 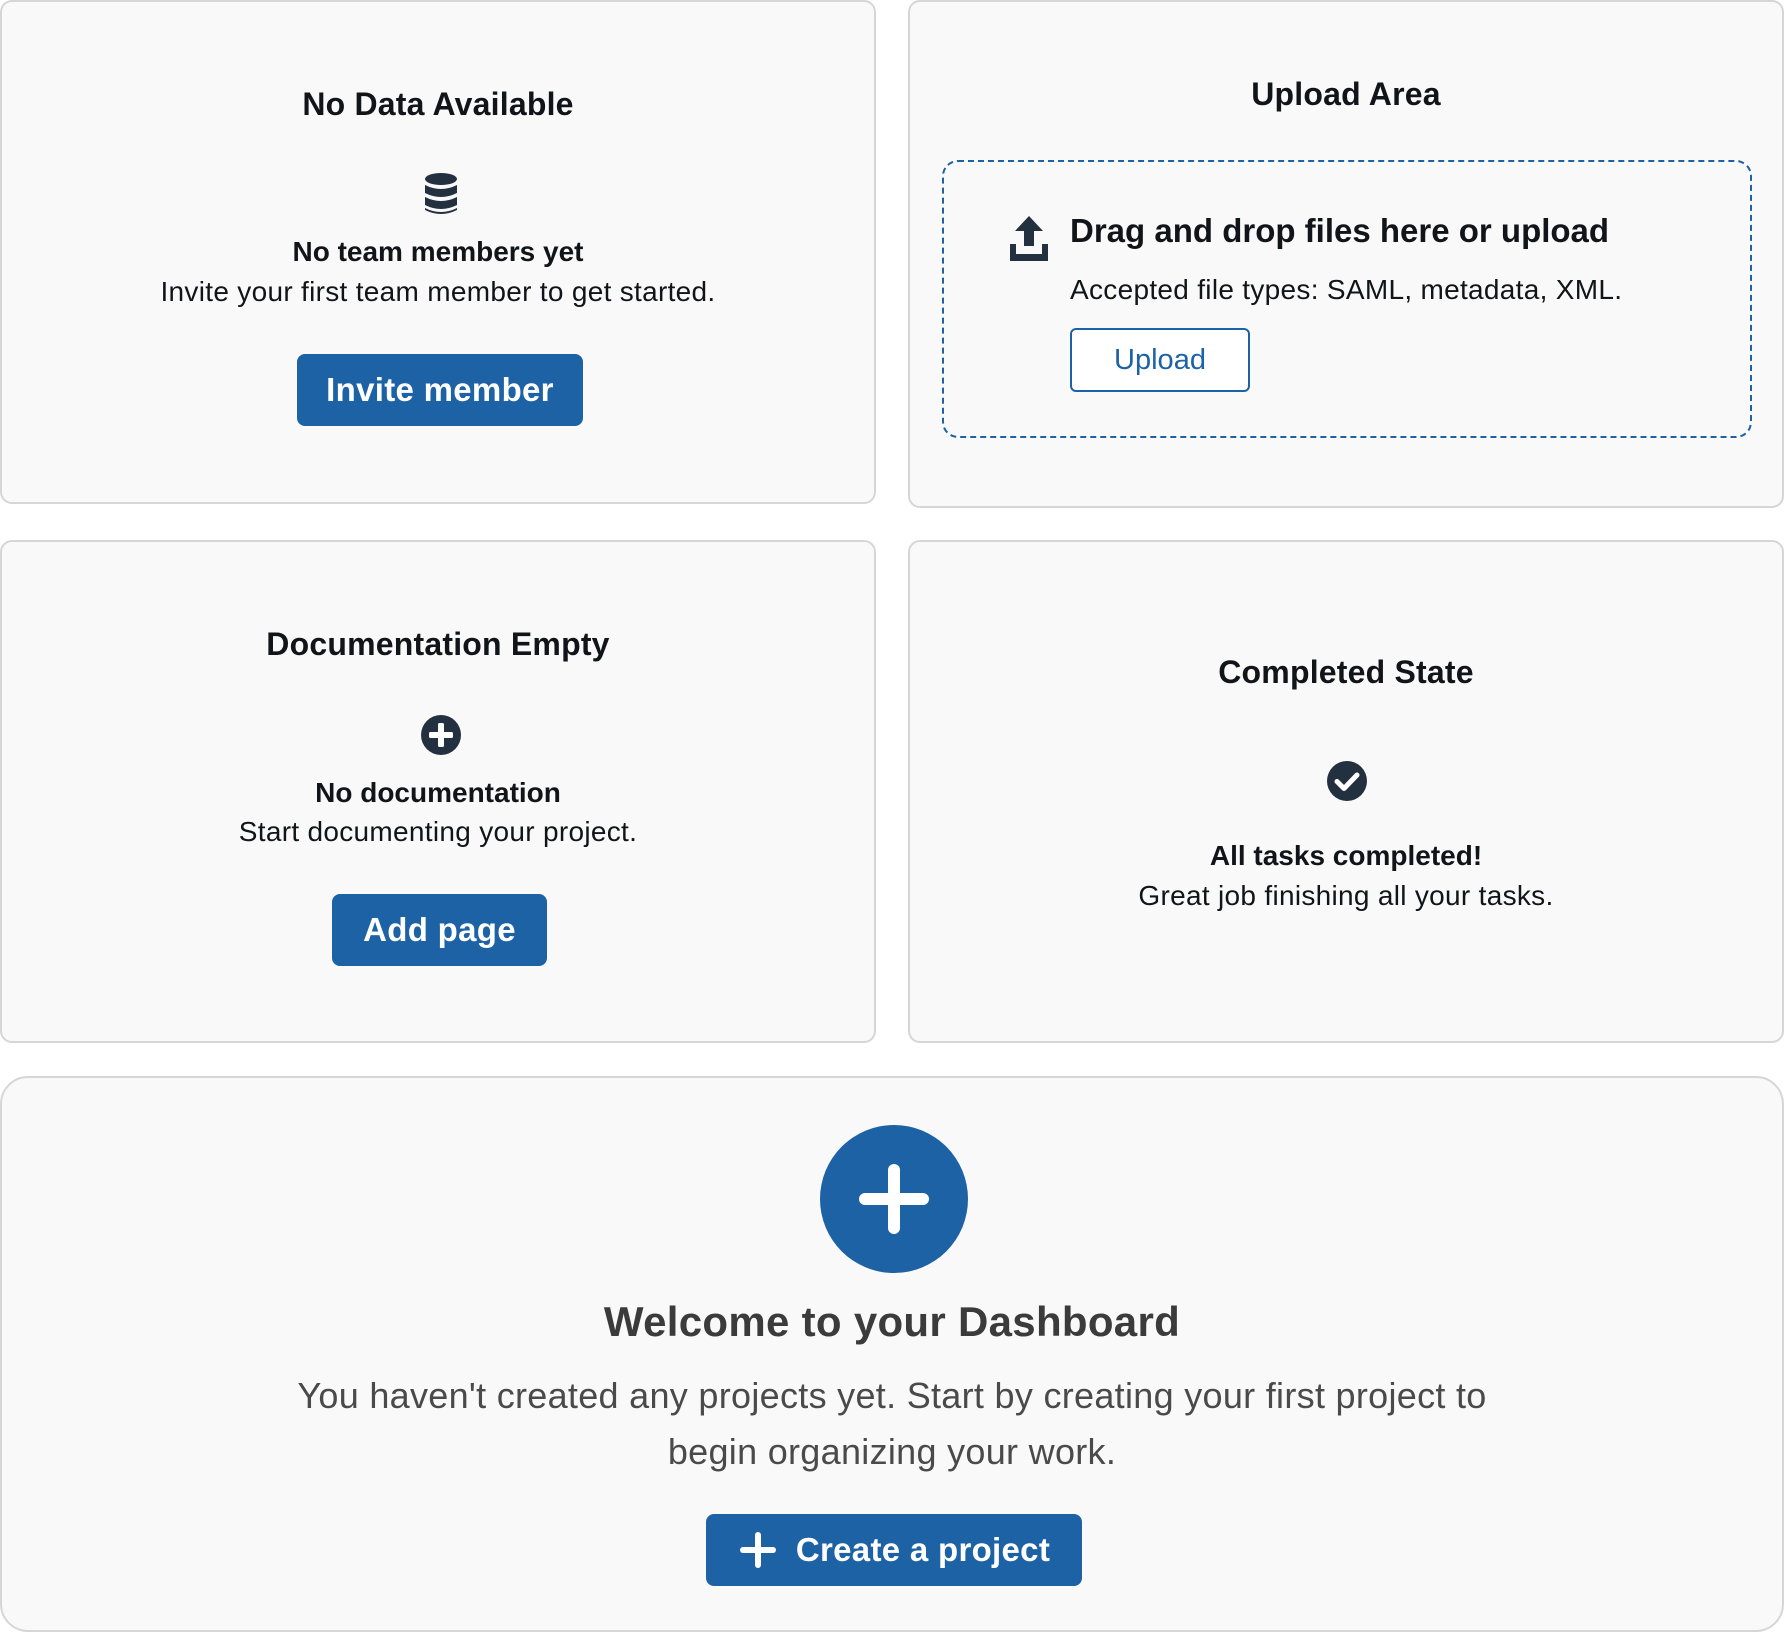 What do you see at coordinates (1029, 238) in the screenshot?
I see `upload-icon` at bounding box center [1029, 238].